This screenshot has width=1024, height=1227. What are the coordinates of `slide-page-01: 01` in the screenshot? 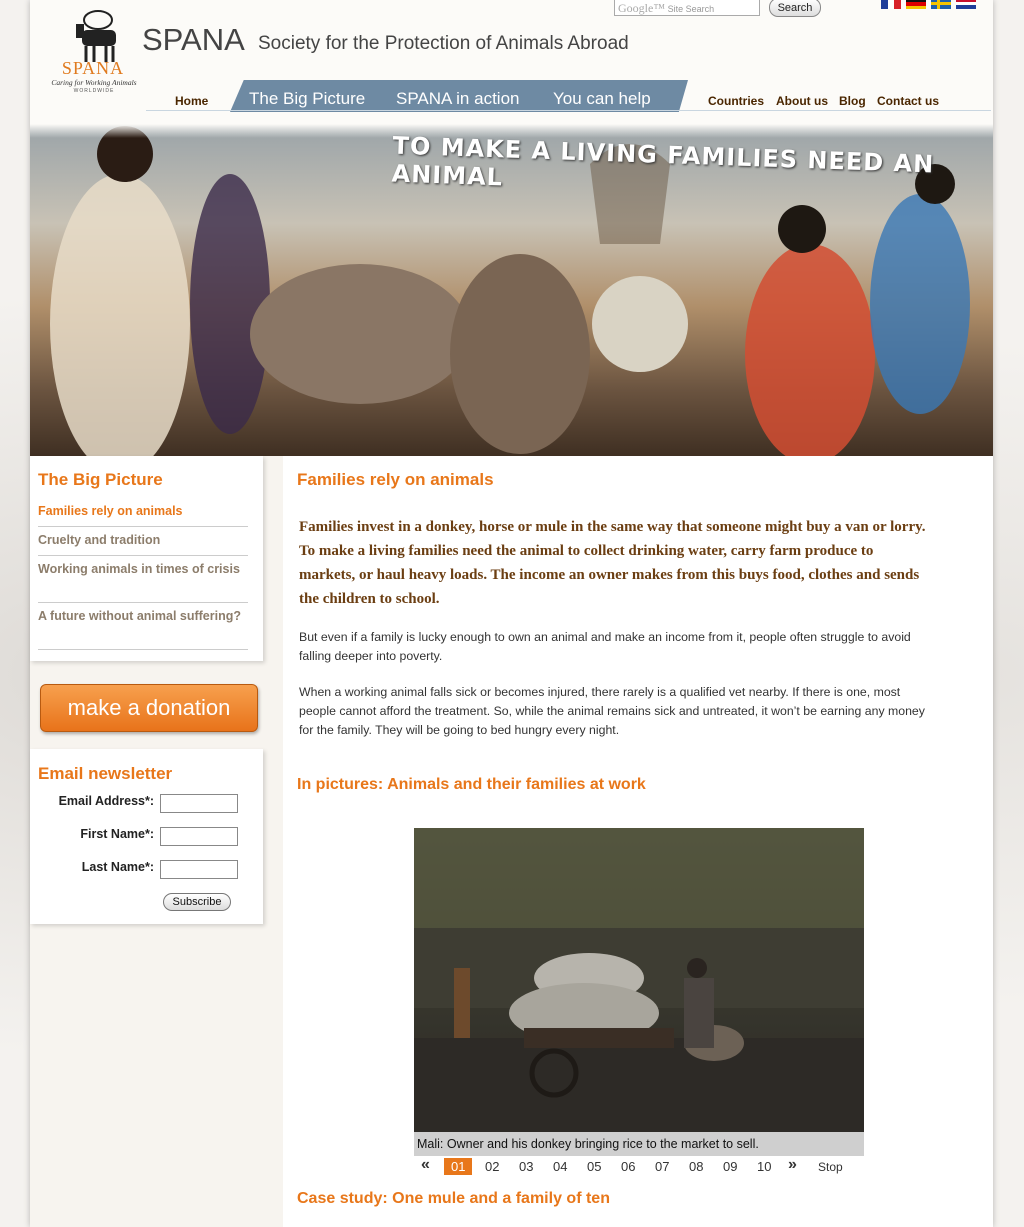 It's located at (458, 1166).